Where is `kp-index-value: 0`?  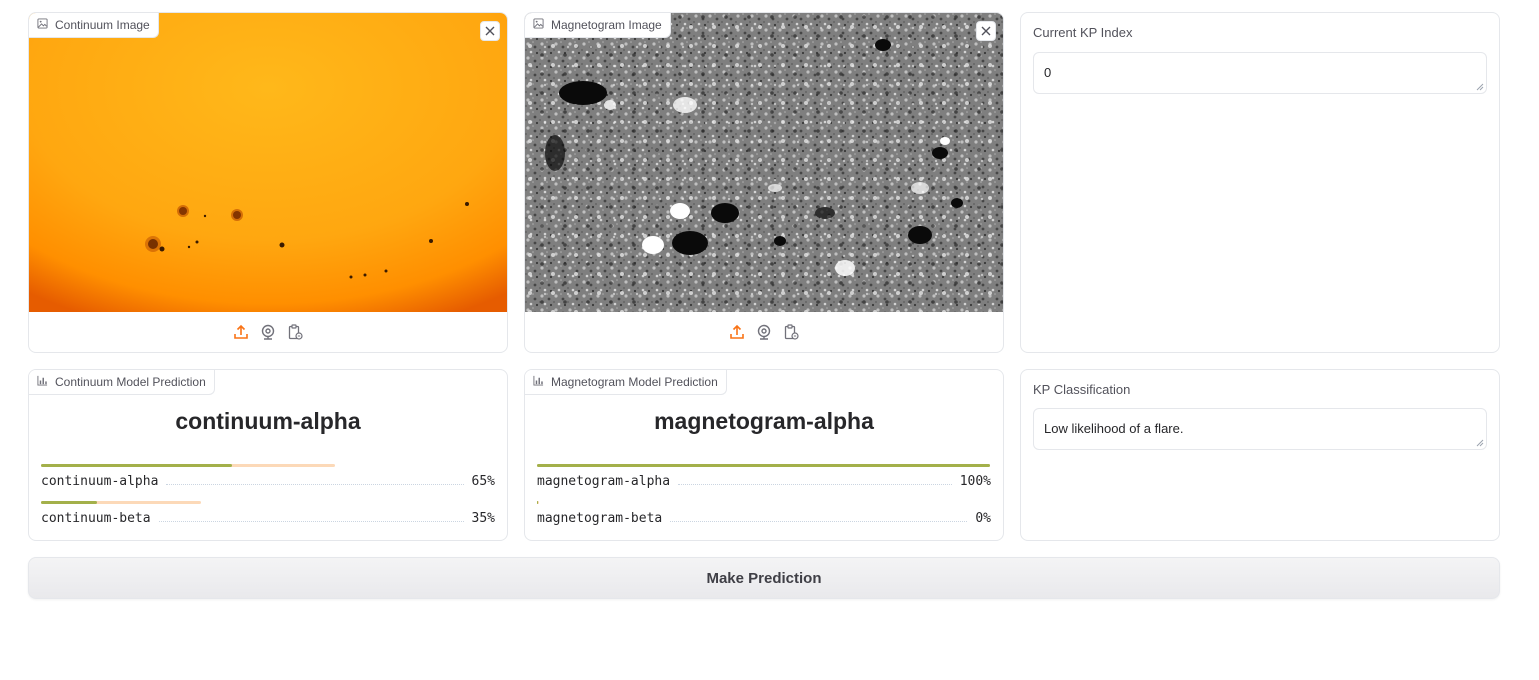
kp-index-value: 0 is located at coordinates (1048, 72).